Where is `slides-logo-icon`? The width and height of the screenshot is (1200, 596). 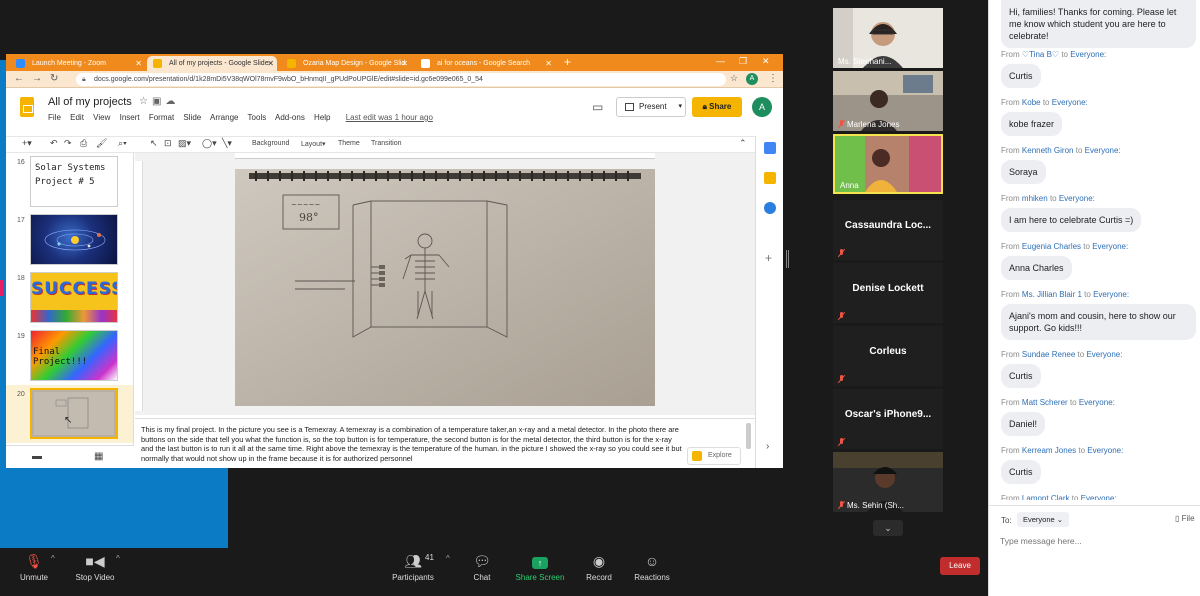 slides-logo-icon is located at coordinates (27, 107).